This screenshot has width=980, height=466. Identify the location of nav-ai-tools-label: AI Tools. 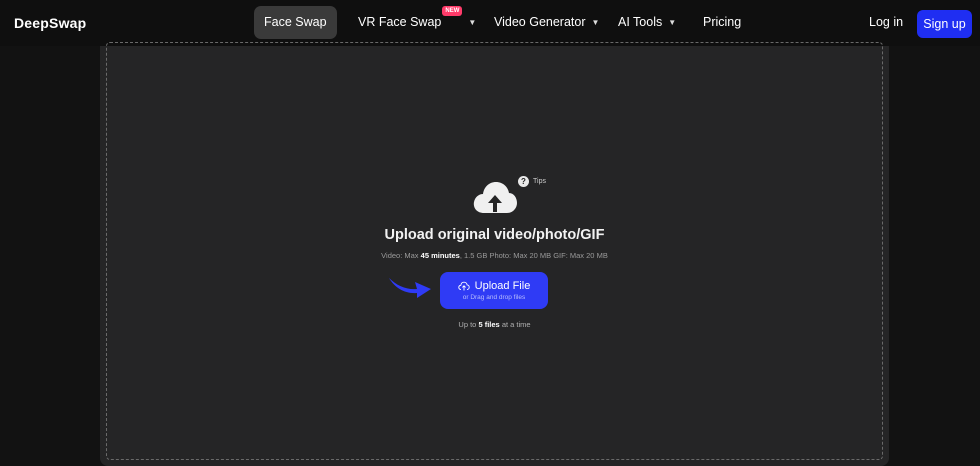
(640, 22).